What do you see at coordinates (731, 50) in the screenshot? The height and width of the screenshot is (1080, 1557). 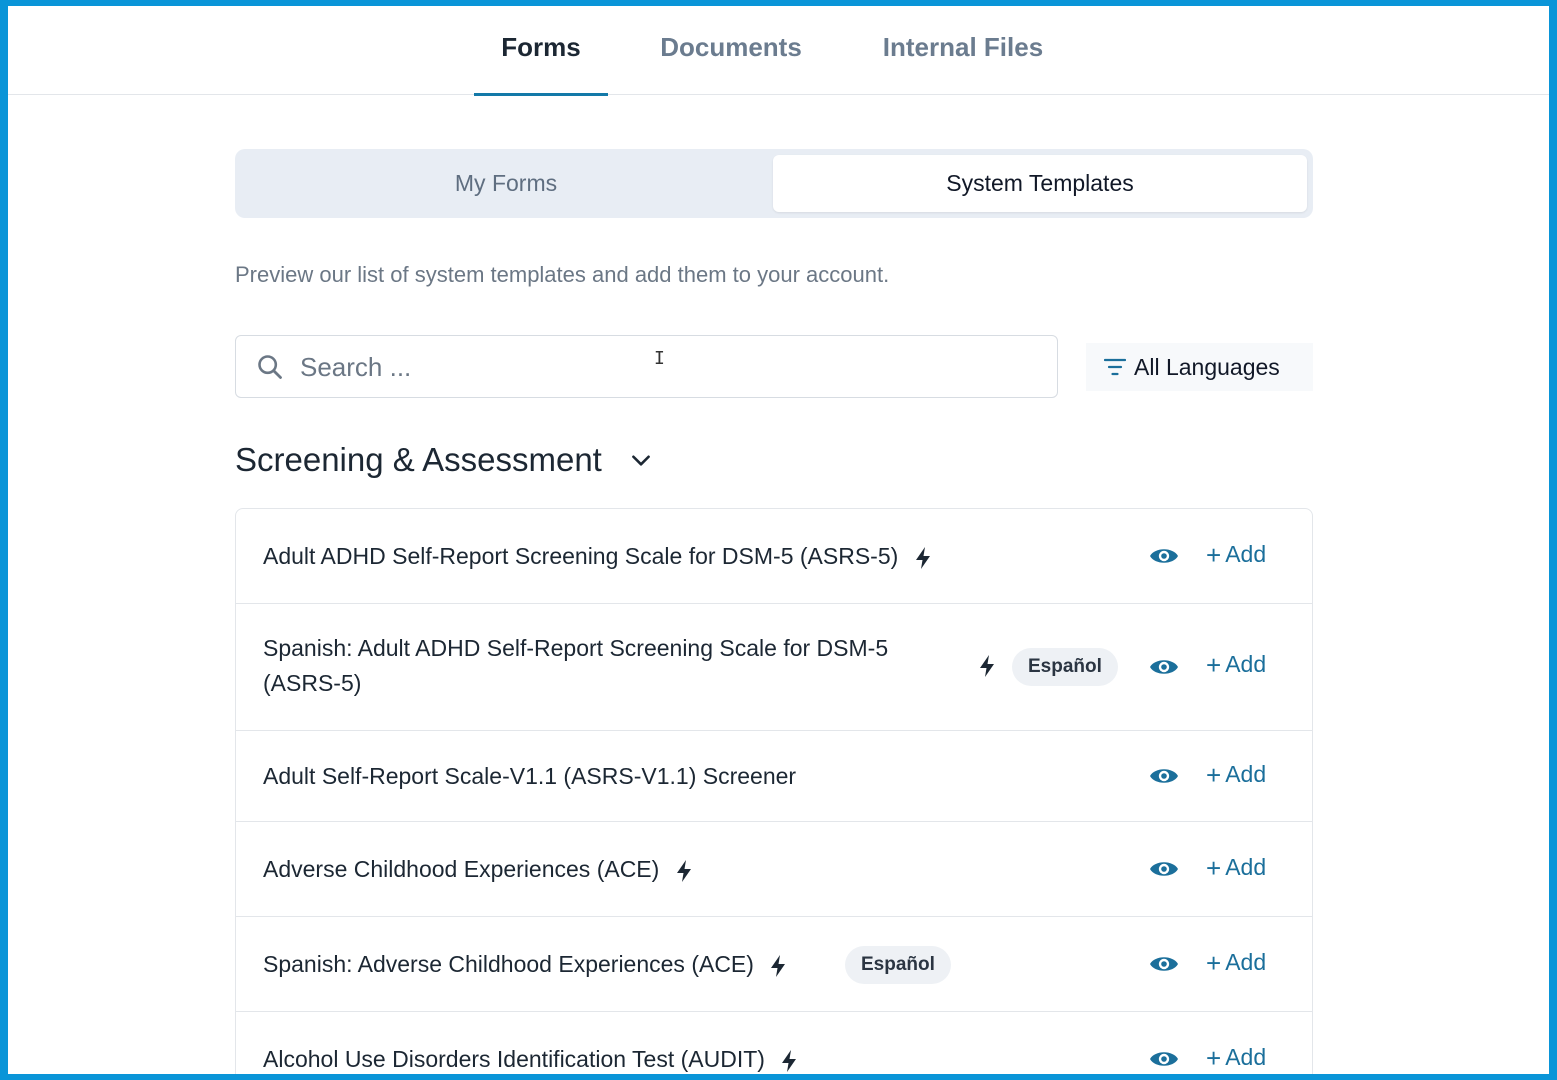 I see `tab-documents: Documents` at bounding box center [731, 50].